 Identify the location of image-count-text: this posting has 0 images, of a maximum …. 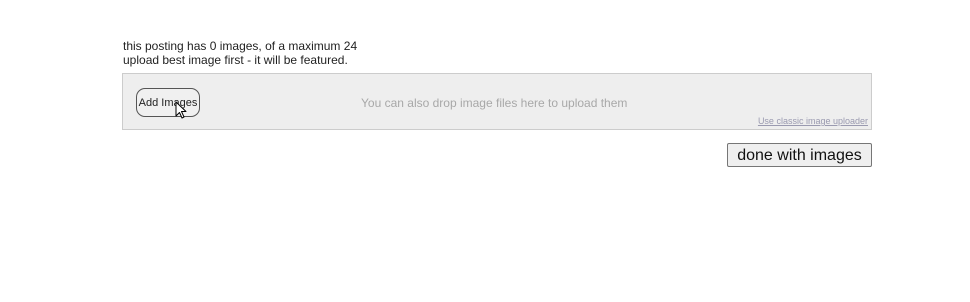
(240, 46).